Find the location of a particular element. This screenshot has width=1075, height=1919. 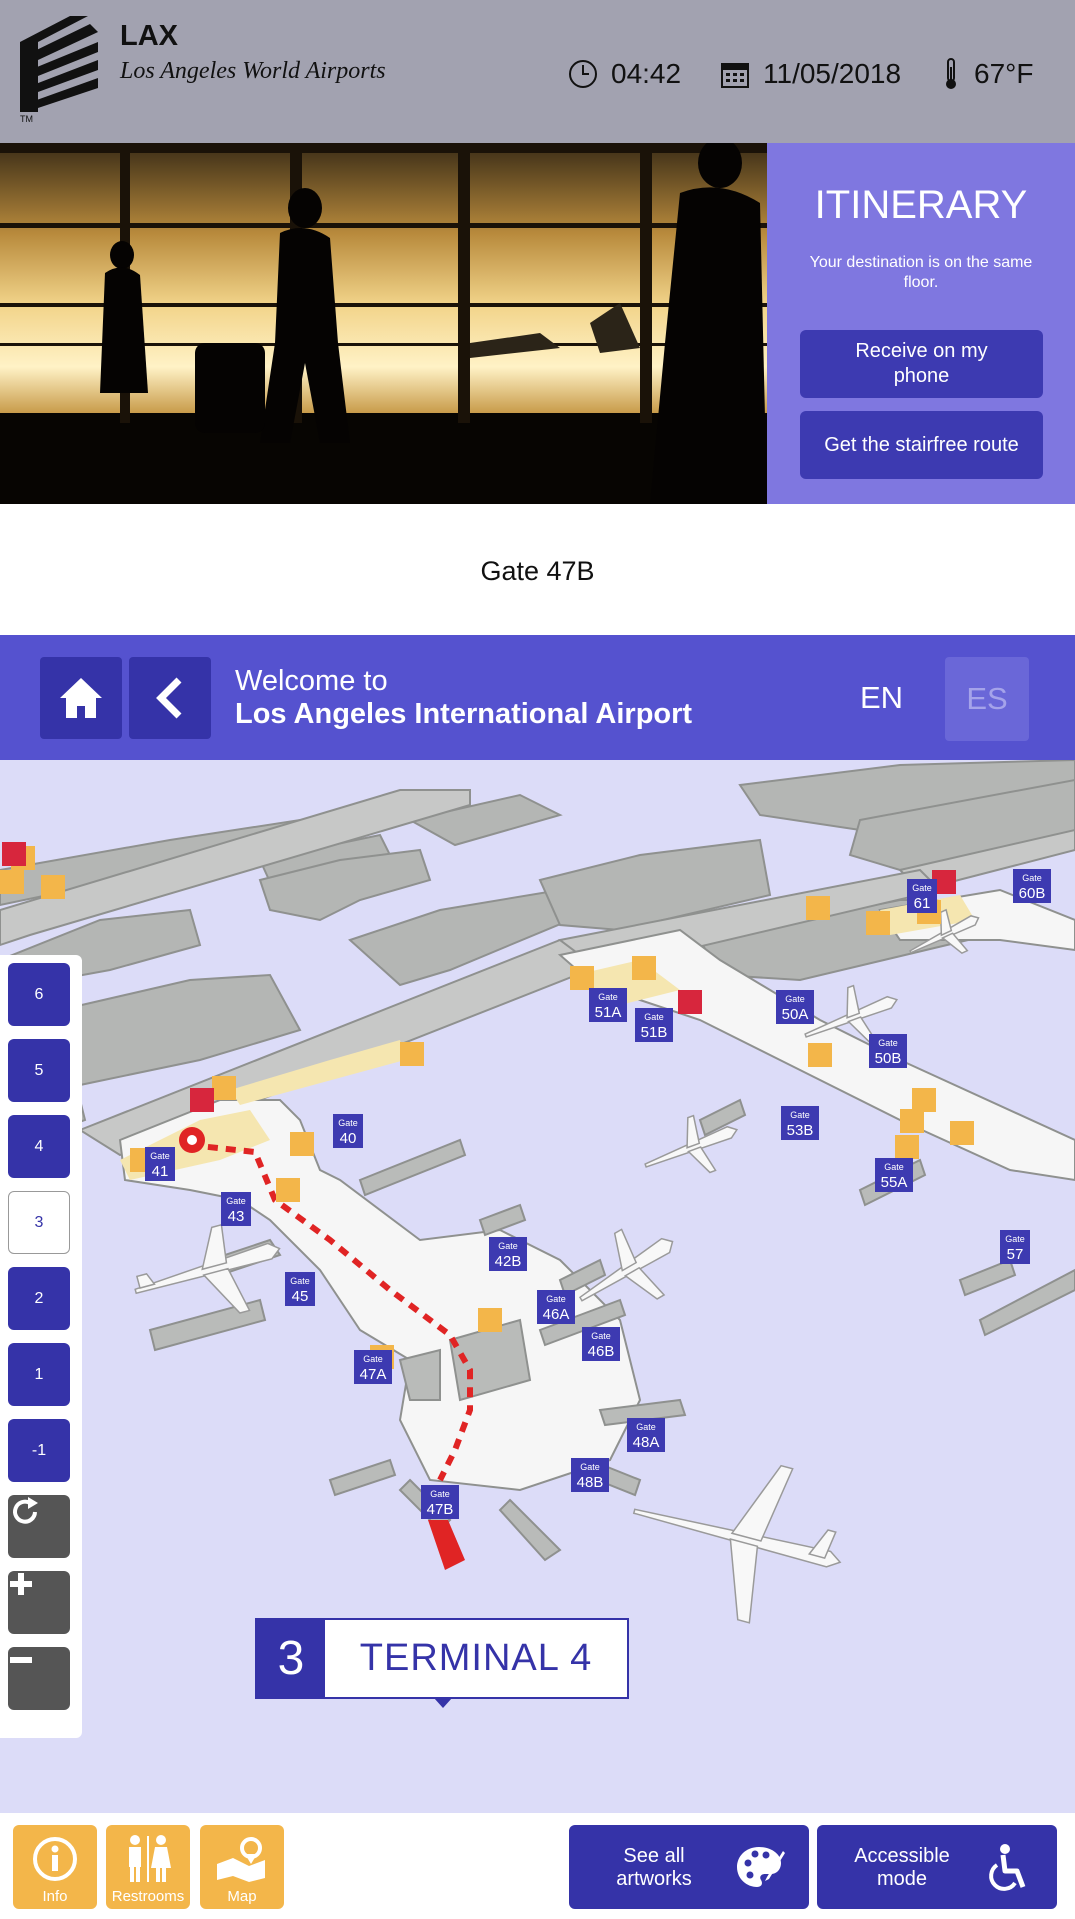

gate-marker-53b: Gate 53B is located at coordinates (800, 1123).